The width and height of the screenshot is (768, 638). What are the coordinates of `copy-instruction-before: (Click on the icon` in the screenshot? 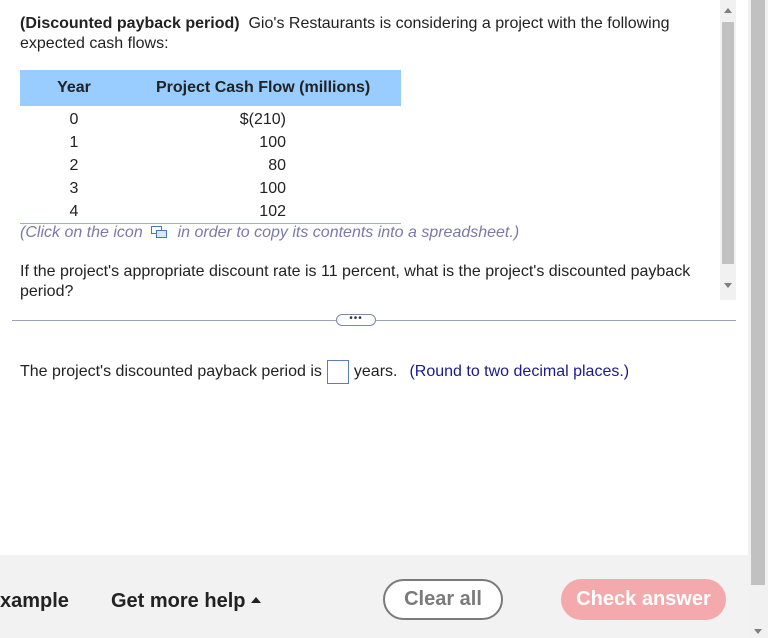 It's located at (81, 232).